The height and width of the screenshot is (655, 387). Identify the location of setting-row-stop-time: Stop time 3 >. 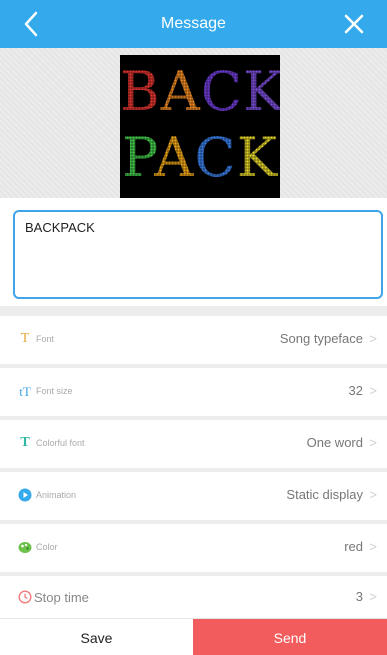
(193, 597).